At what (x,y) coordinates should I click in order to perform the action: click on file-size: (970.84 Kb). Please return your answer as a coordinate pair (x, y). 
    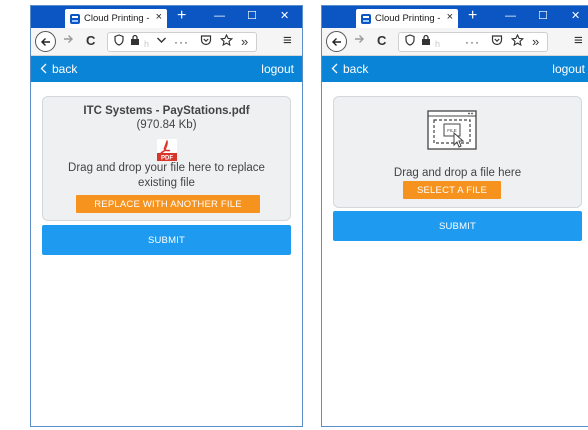
    Looking at the image, I should click on (166, 125).